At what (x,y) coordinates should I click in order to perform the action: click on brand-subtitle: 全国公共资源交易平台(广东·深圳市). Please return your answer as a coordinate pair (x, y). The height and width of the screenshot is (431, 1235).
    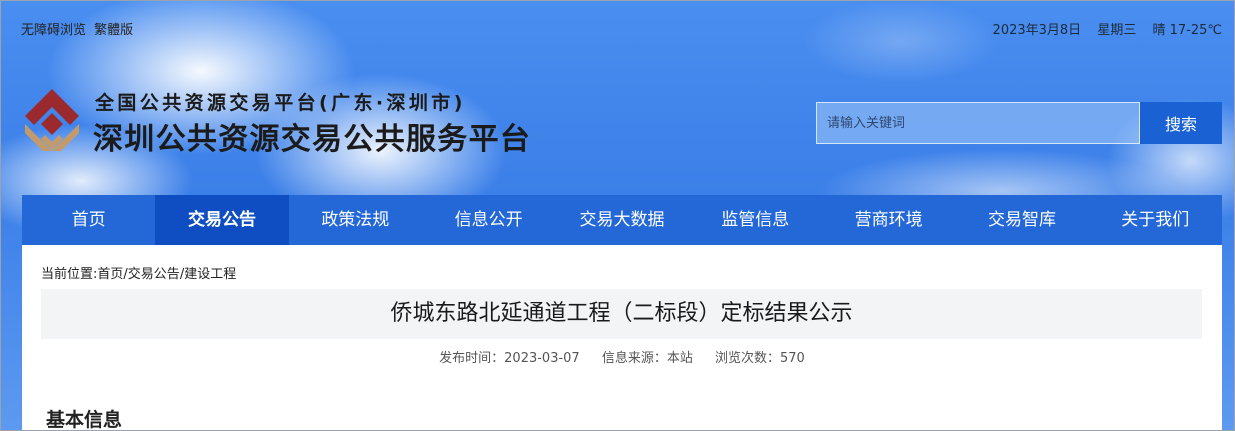
    Looking at the image, I should click on (280, 103).